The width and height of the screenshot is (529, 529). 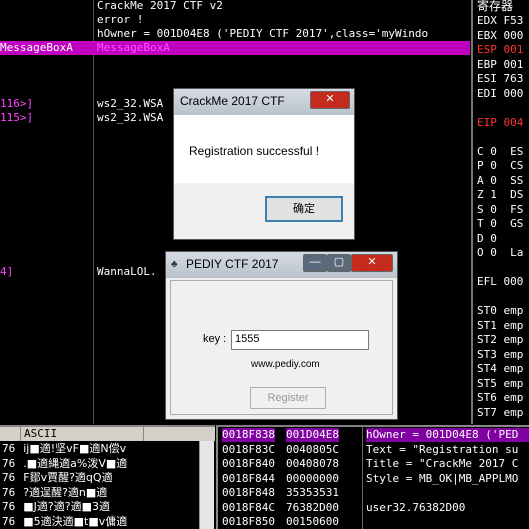 I want to click on register-row: EDI 000, so click(x=500, y=94).